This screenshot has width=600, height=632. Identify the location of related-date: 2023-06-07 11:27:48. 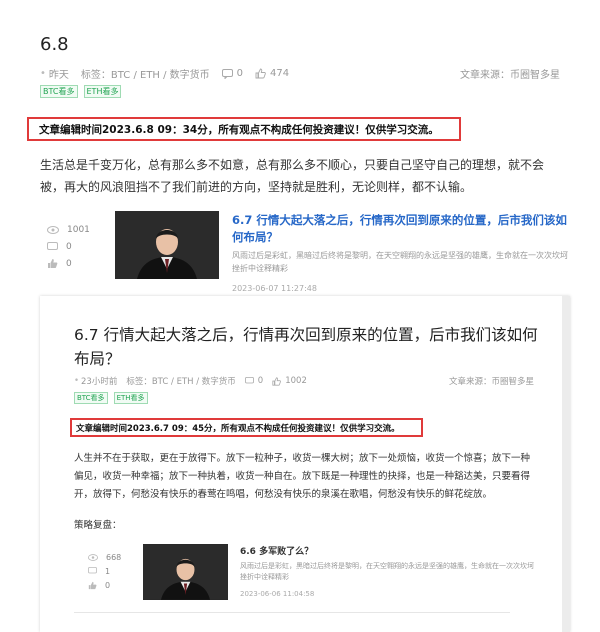
(274, 288).